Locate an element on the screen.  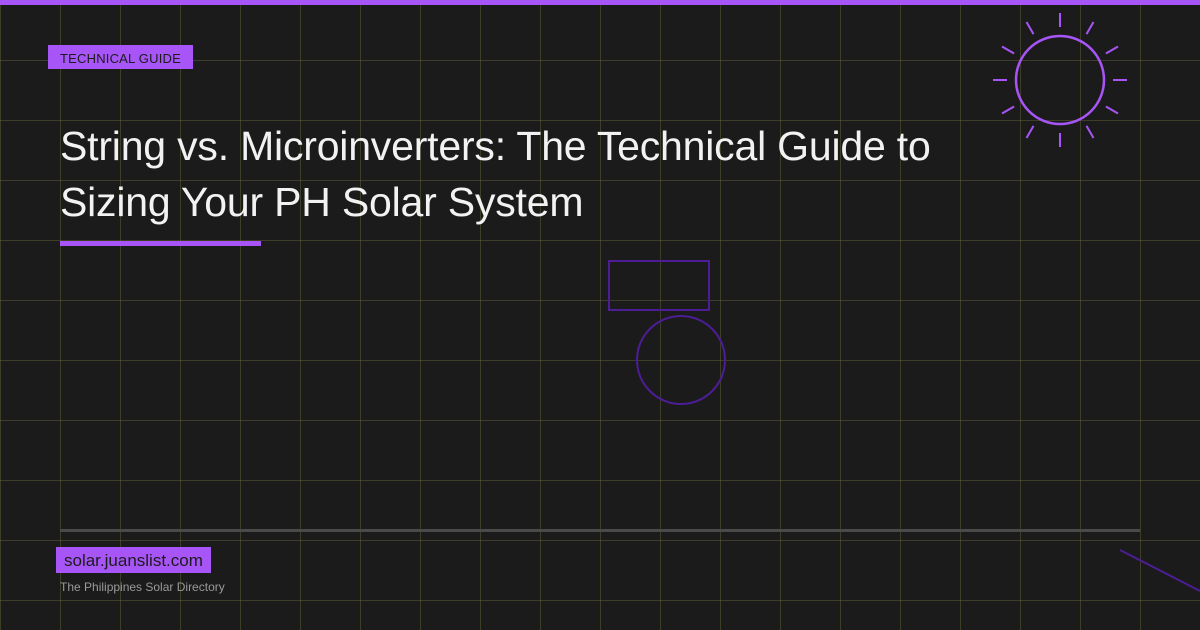
category-badge: TECHNICAL GUIDE is located at coordinates (120, 57).